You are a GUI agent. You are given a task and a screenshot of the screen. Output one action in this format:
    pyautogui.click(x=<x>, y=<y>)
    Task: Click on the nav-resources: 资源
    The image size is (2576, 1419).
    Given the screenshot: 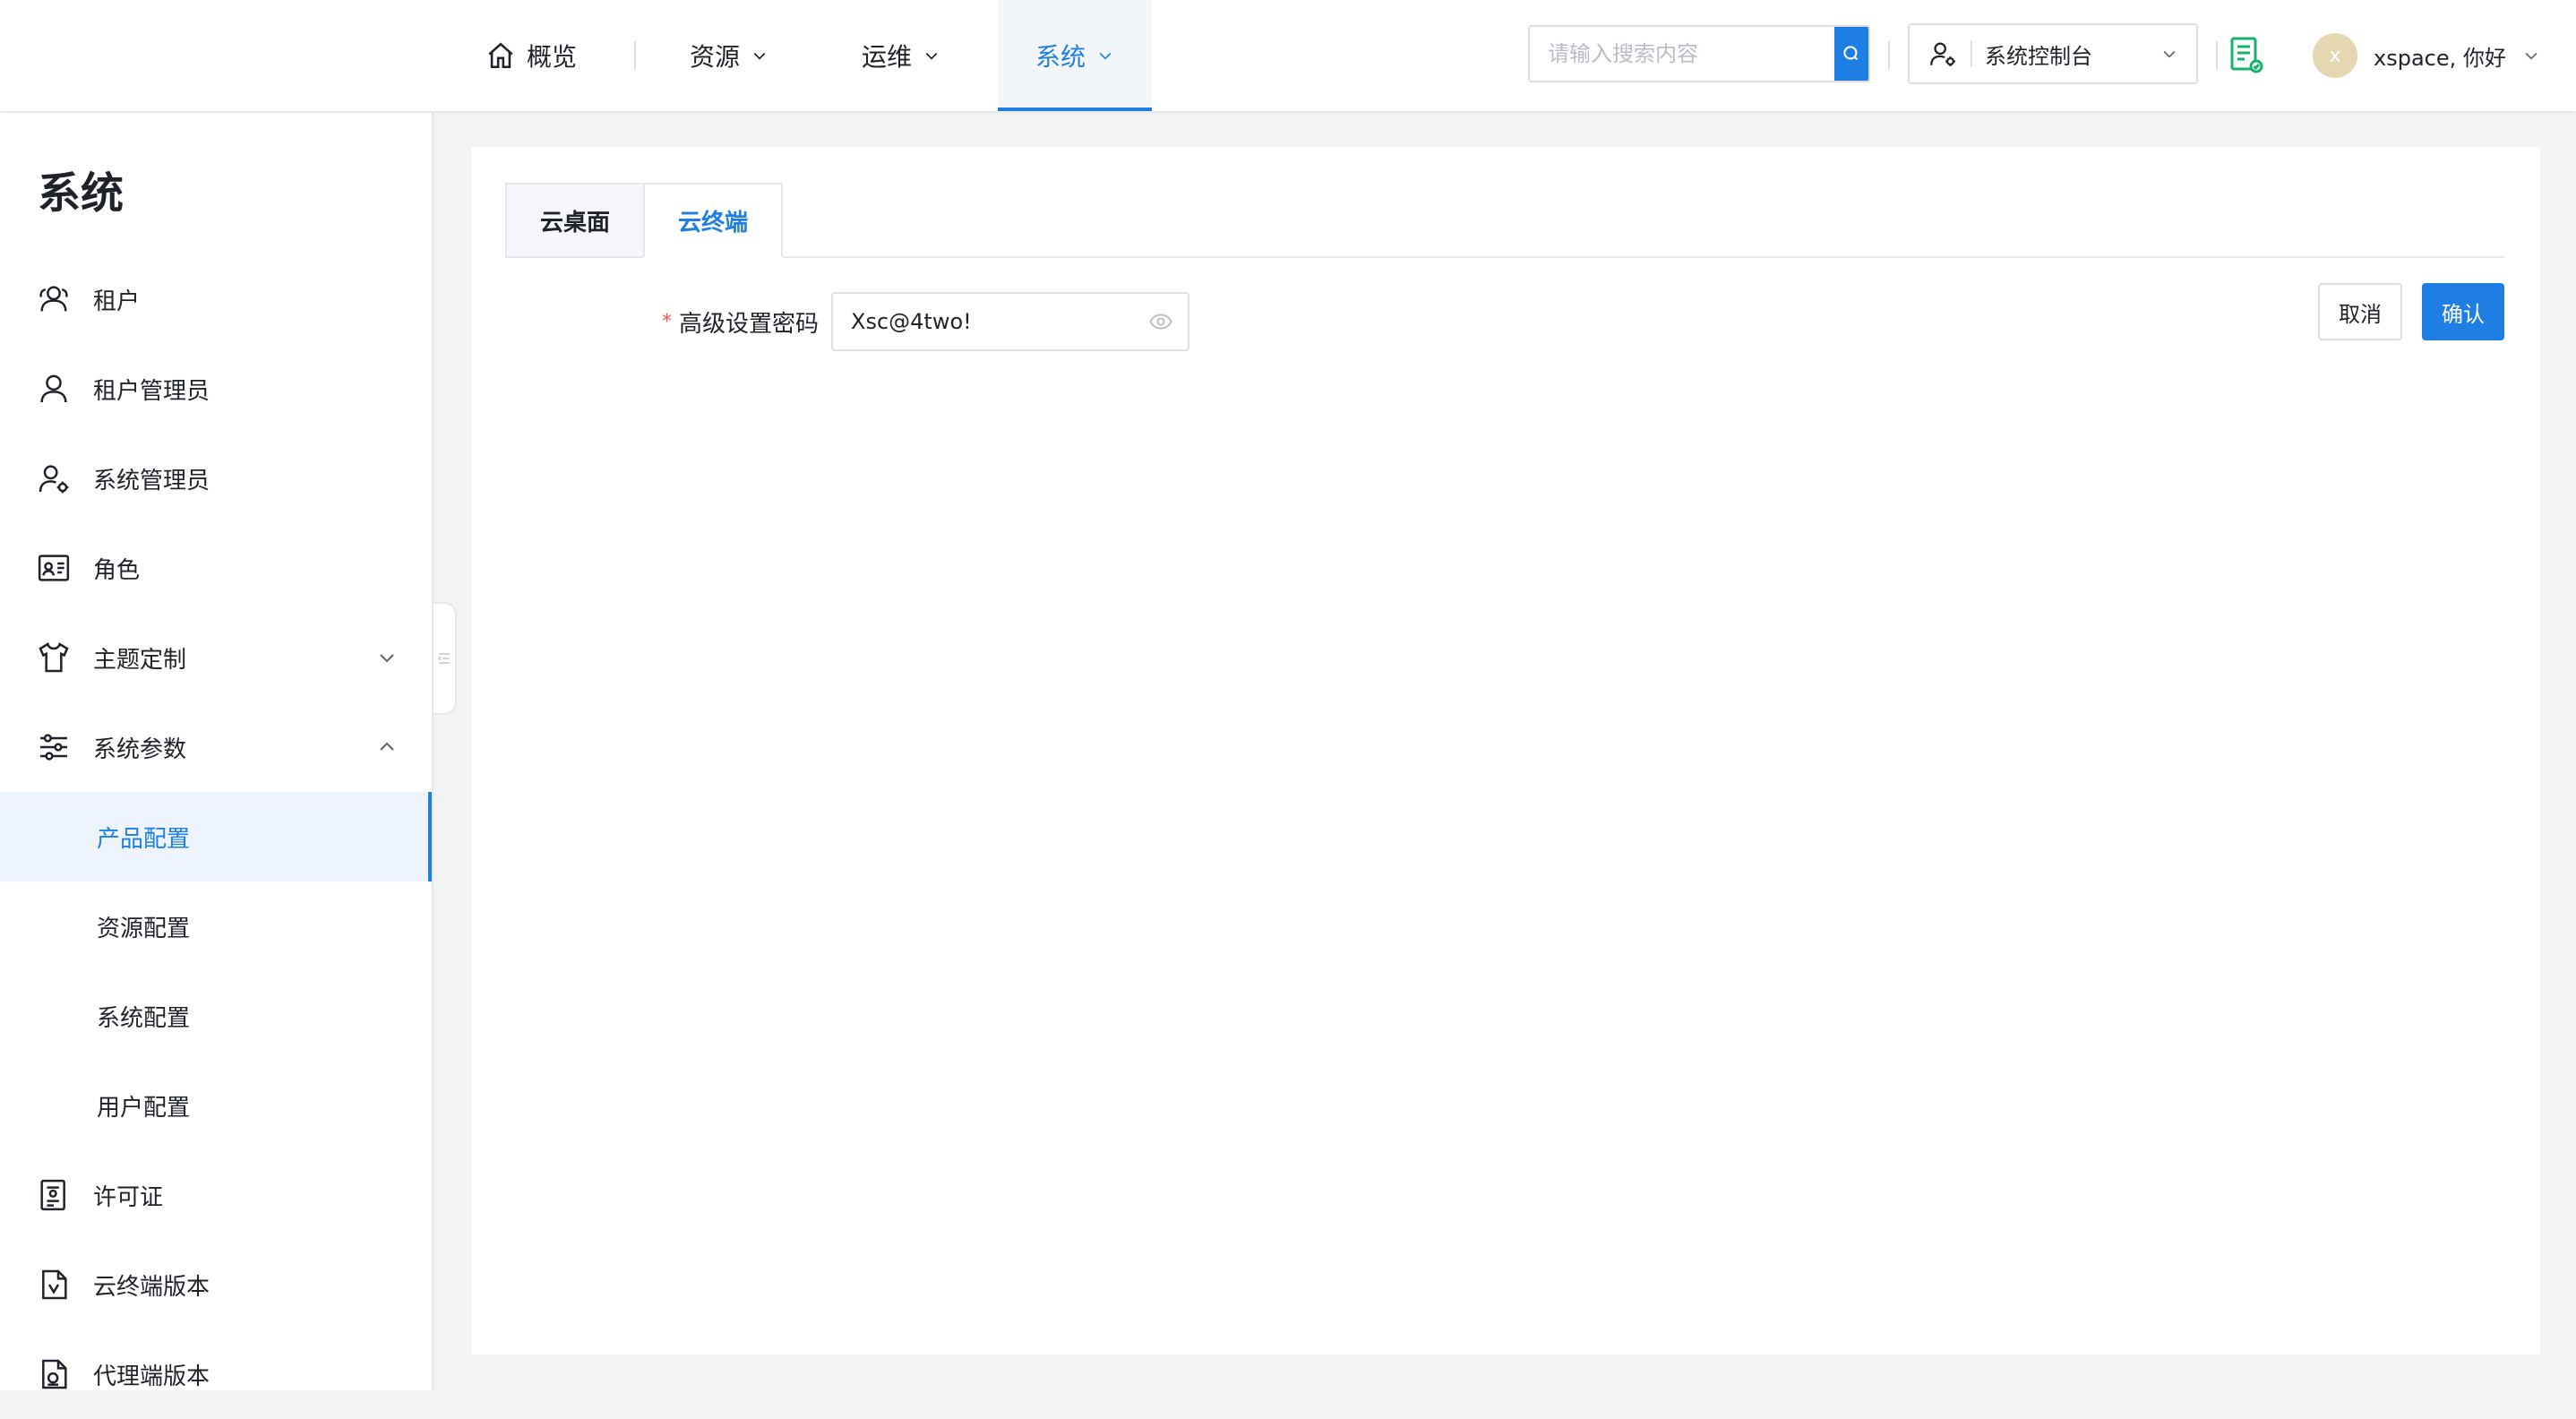 What is the action you would take?
    pyautogui.click(x=729, y=55)
    